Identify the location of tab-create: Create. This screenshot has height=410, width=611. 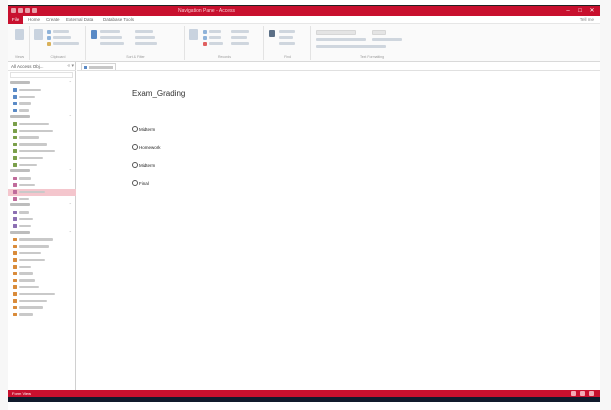
(53, 20).